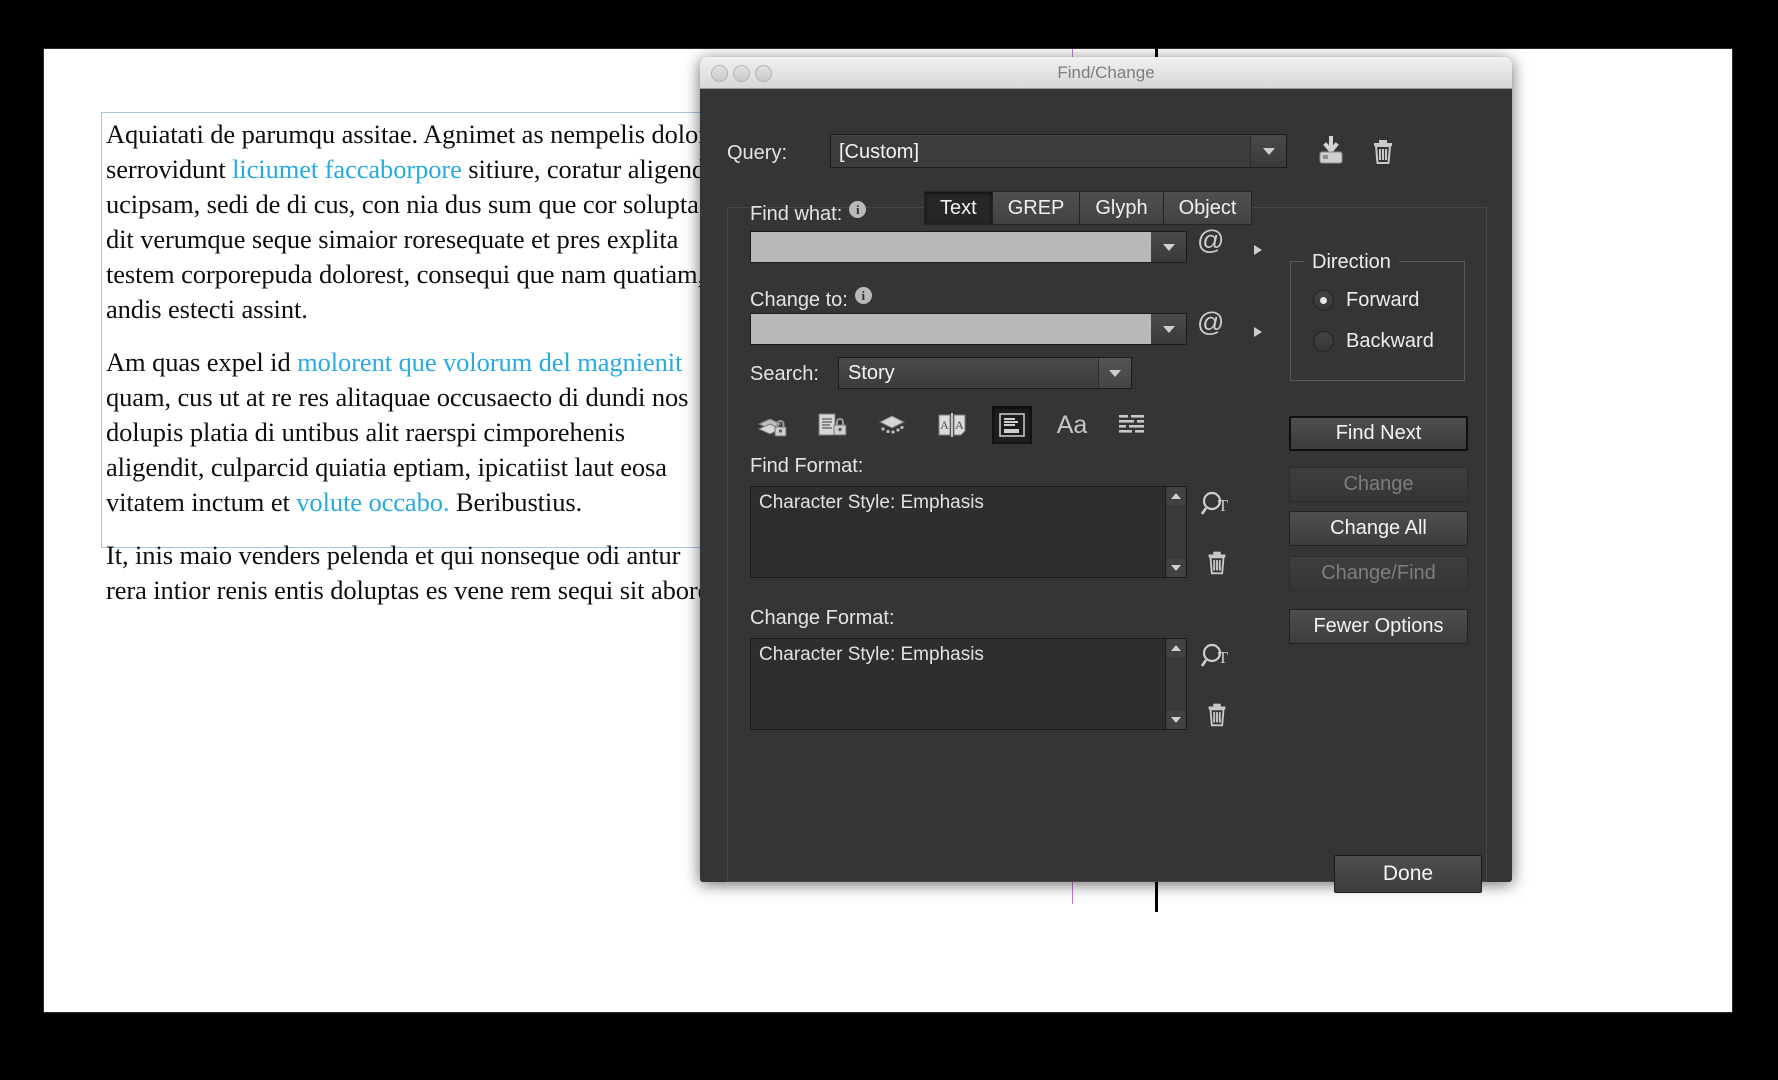 The image size is (1778, 1080). I want to click on change-to-label-text: Change to:, so click(799, 300).